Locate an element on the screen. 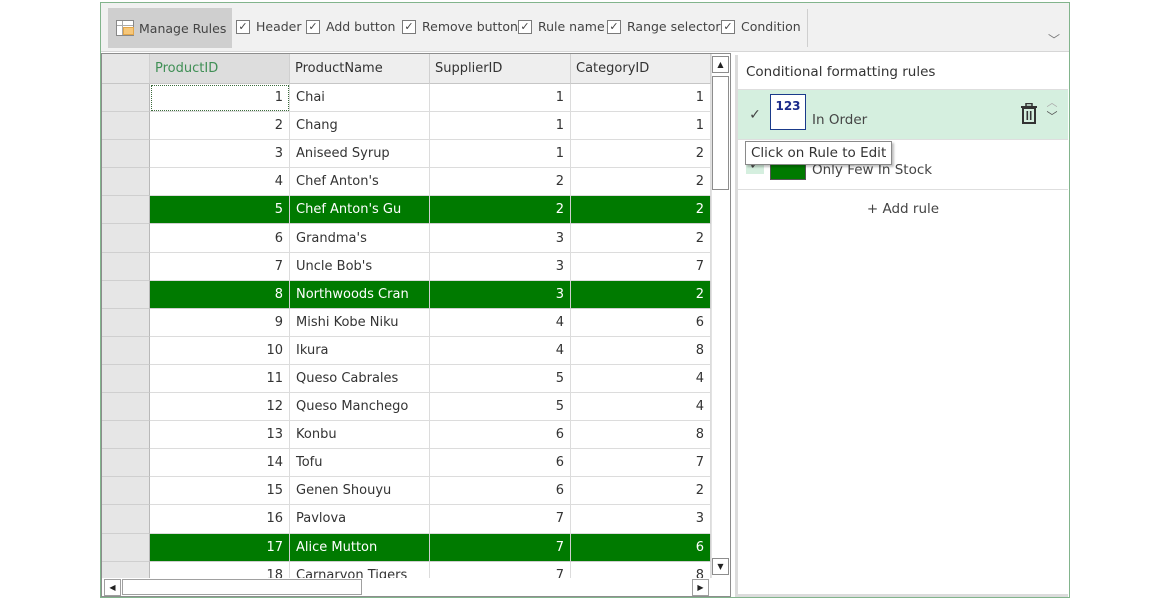 The height and width of the screenshot is (600, 1170). table-row: 13 Konbu 6 8 is located at coordinates (406, 435).